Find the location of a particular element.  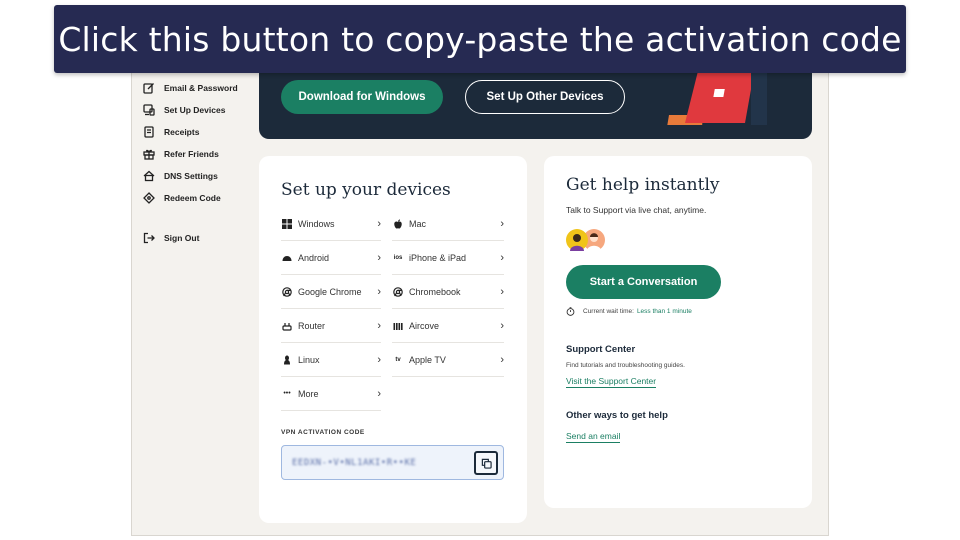

sidebar-item-refer-friends: Refer Friends is located at coordinates (202, 154).